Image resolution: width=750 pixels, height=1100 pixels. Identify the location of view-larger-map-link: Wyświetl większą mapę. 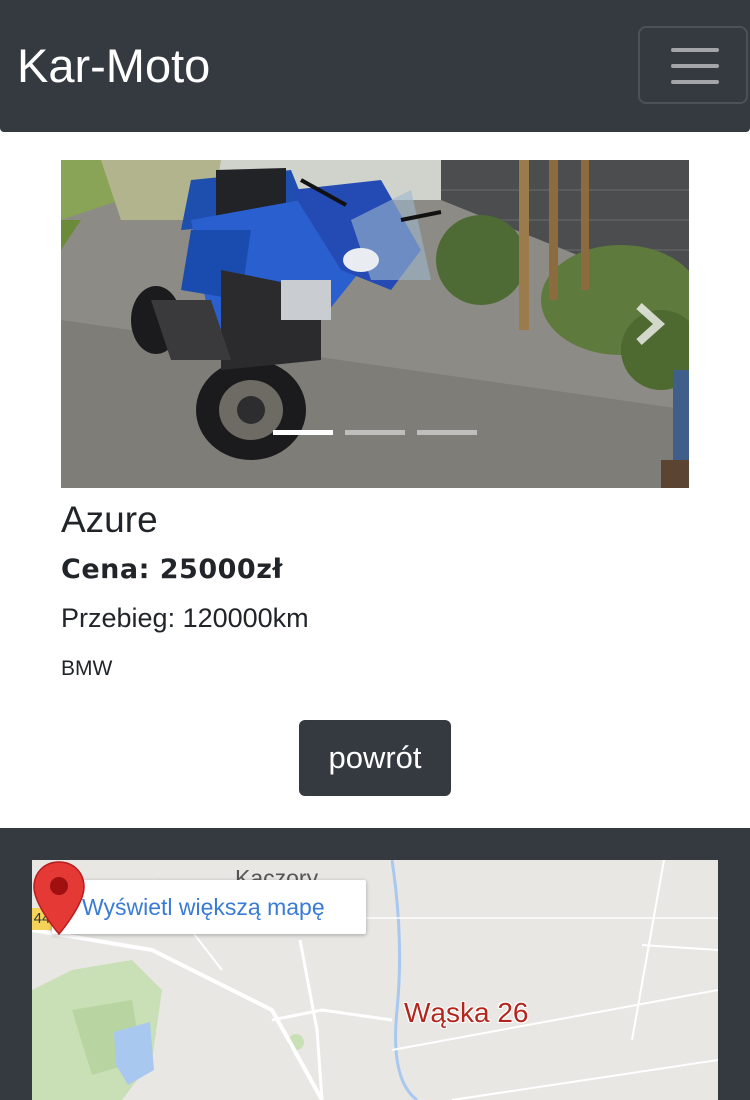
(203, 907).